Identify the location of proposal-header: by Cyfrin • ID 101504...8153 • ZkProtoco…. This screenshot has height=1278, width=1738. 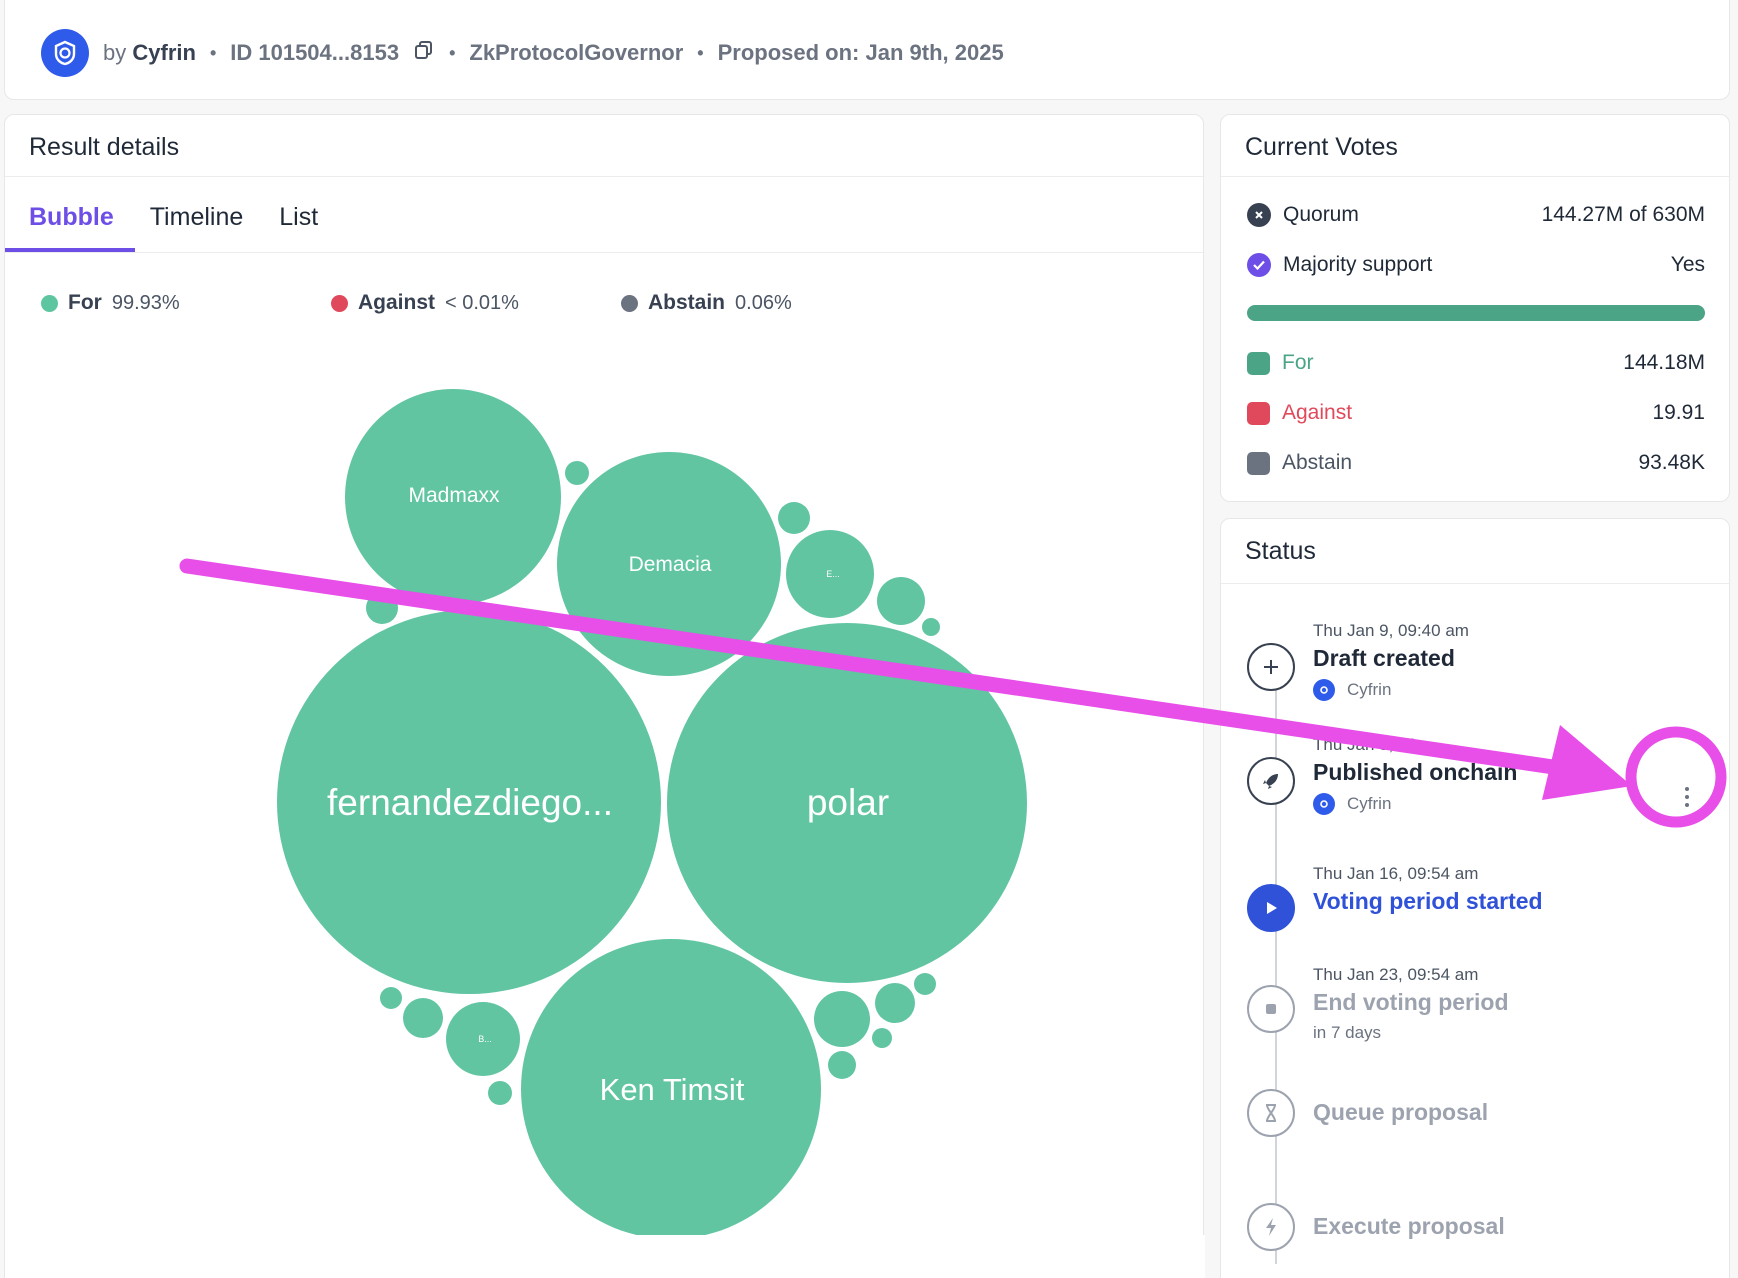
(867, 50).